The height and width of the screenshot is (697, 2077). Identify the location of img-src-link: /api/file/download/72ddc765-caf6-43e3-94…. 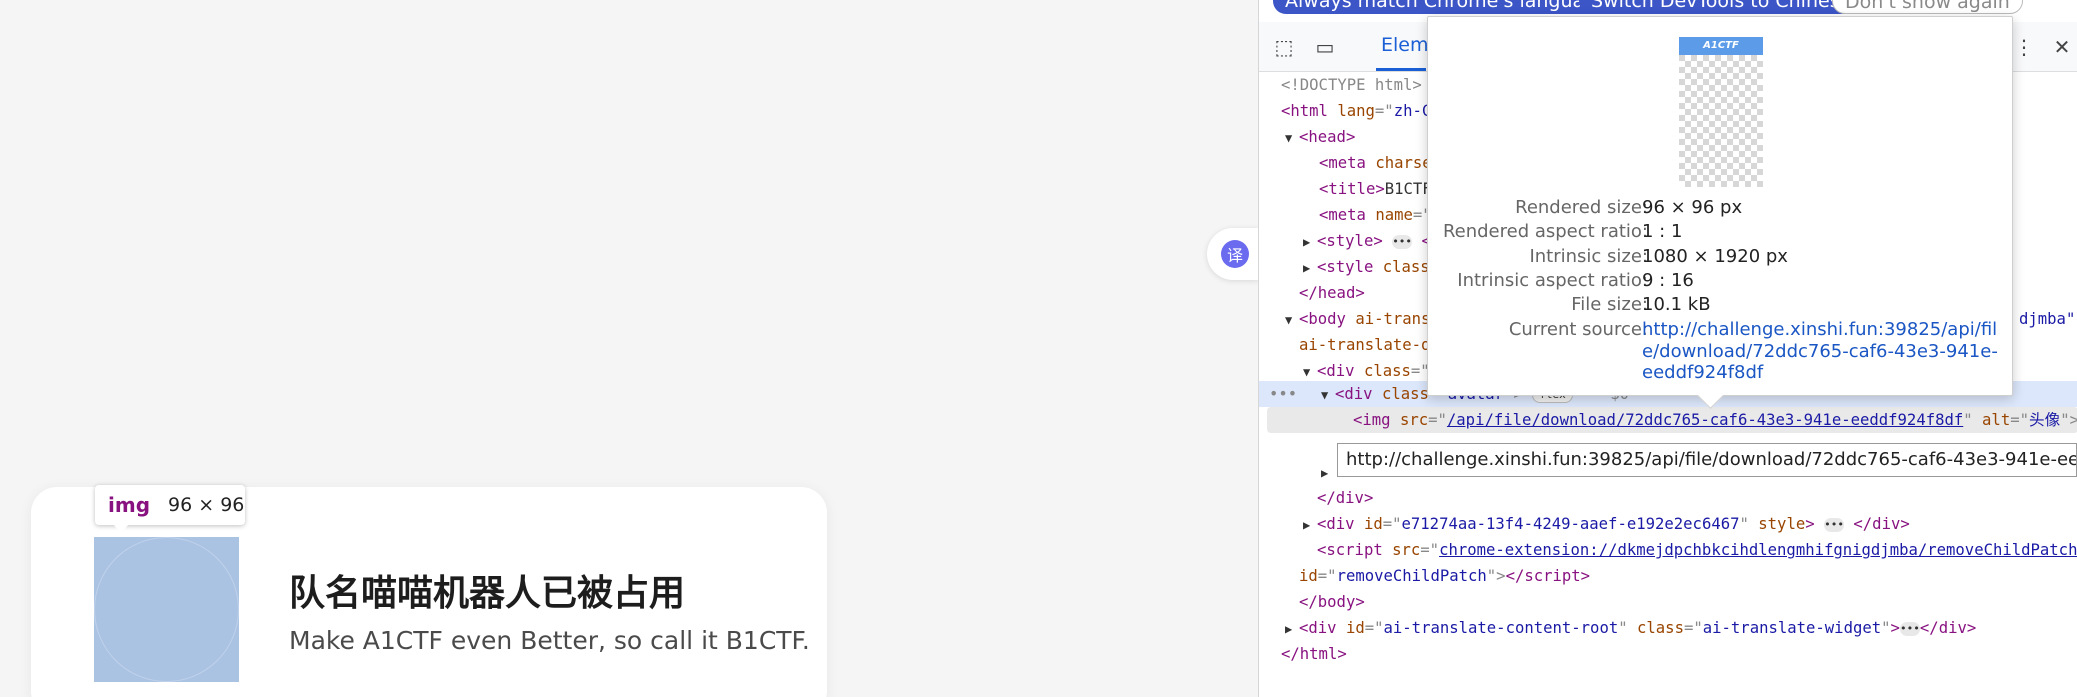
(1705, 420).